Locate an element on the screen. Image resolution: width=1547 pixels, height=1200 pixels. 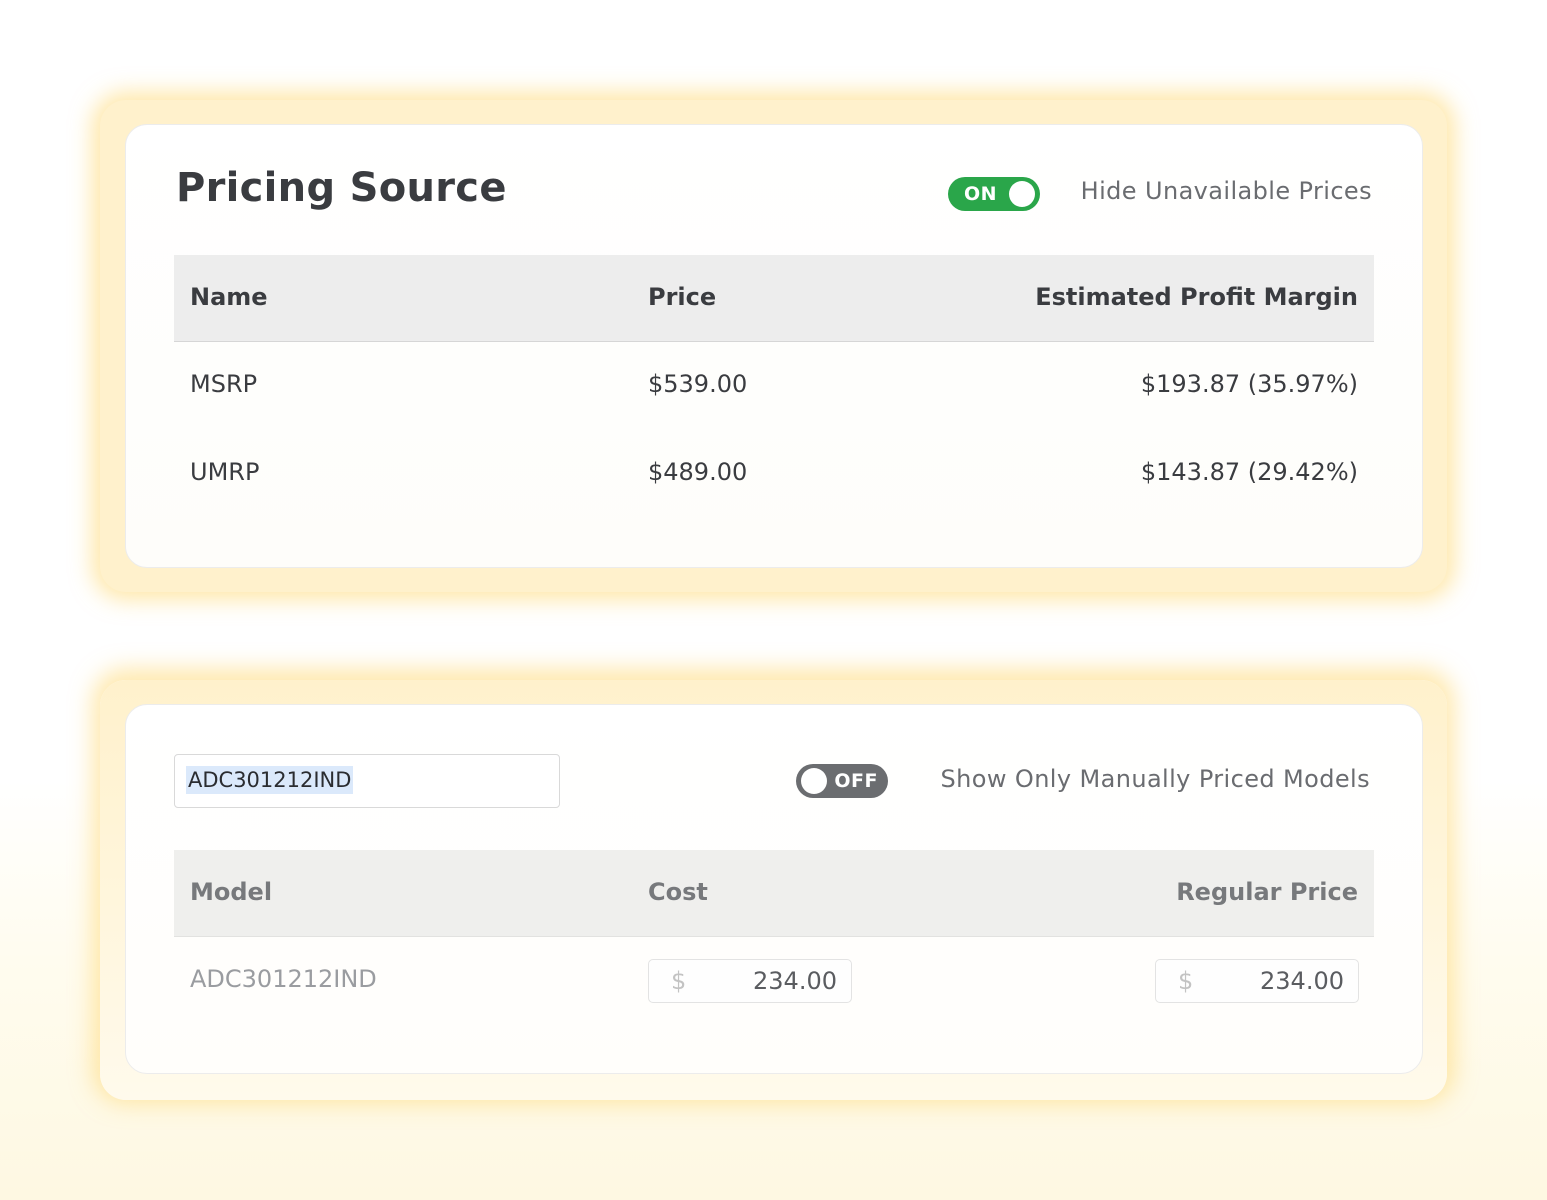
table-header: Model Cost Regular Price is located at coordinates (774, 893).